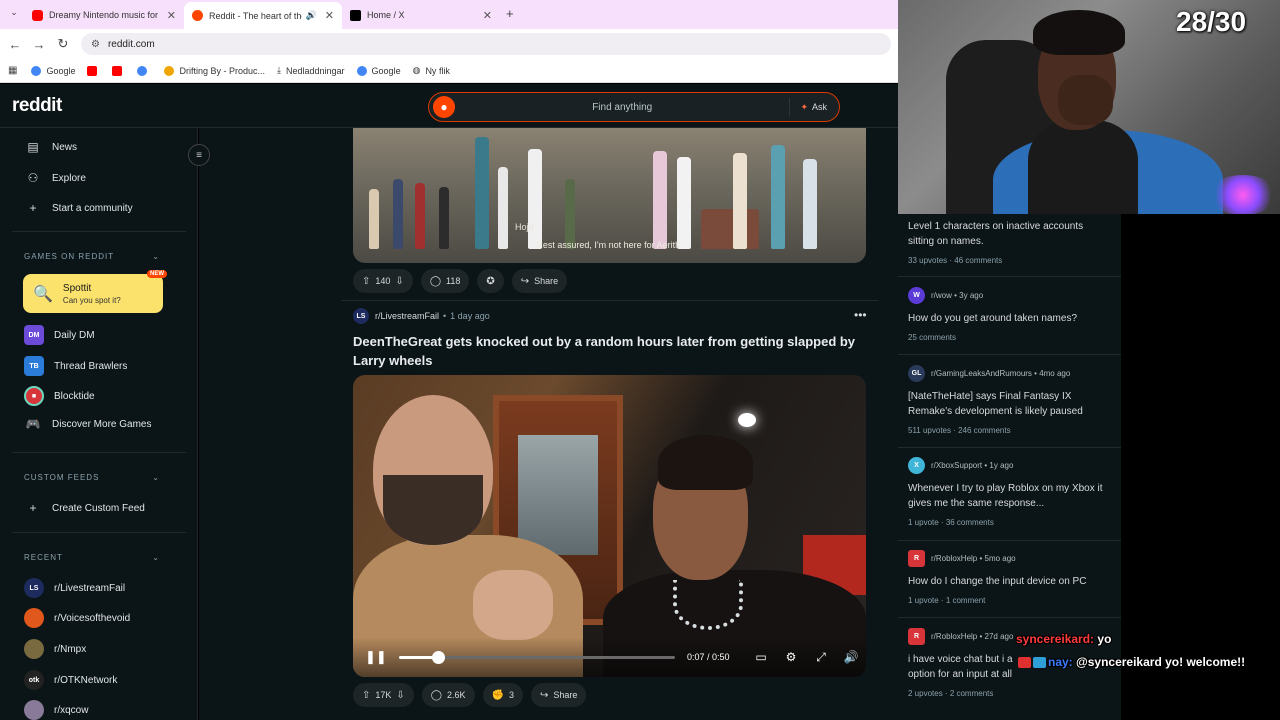 This screenshot has height=720, width=1280. What do you see at coordinates (74, 588) in the screenshot?
I see `sidebar-item-recent-community: LS r/LivestreamFail` at bounding box center [74, 588].